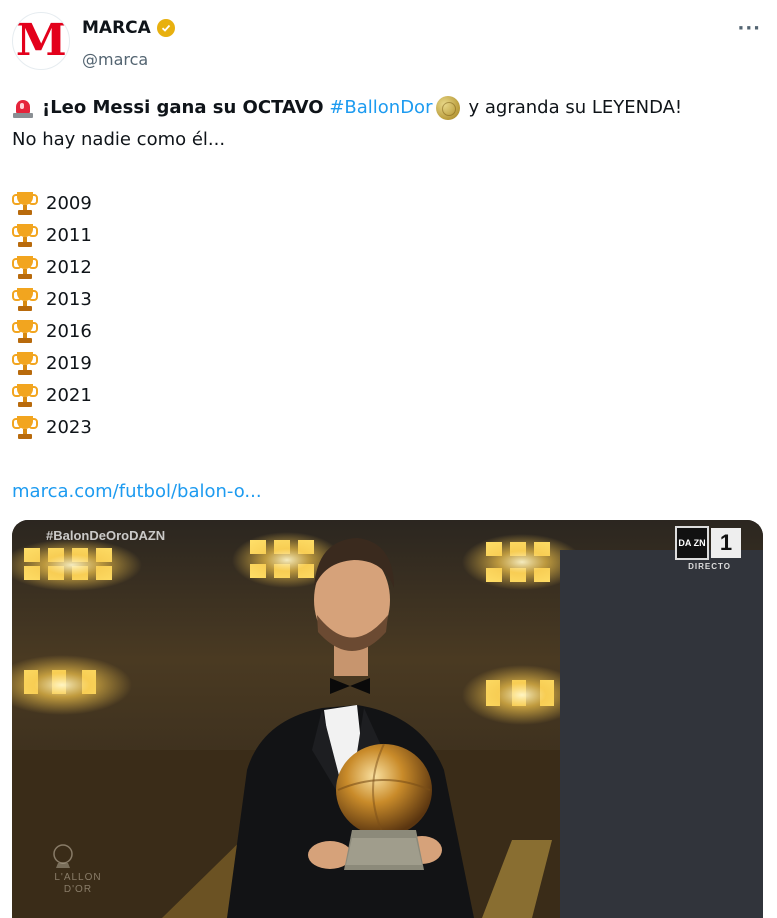 This screenshot has width=777, height=918. I want to click on avatar: M, so click(41, 41).